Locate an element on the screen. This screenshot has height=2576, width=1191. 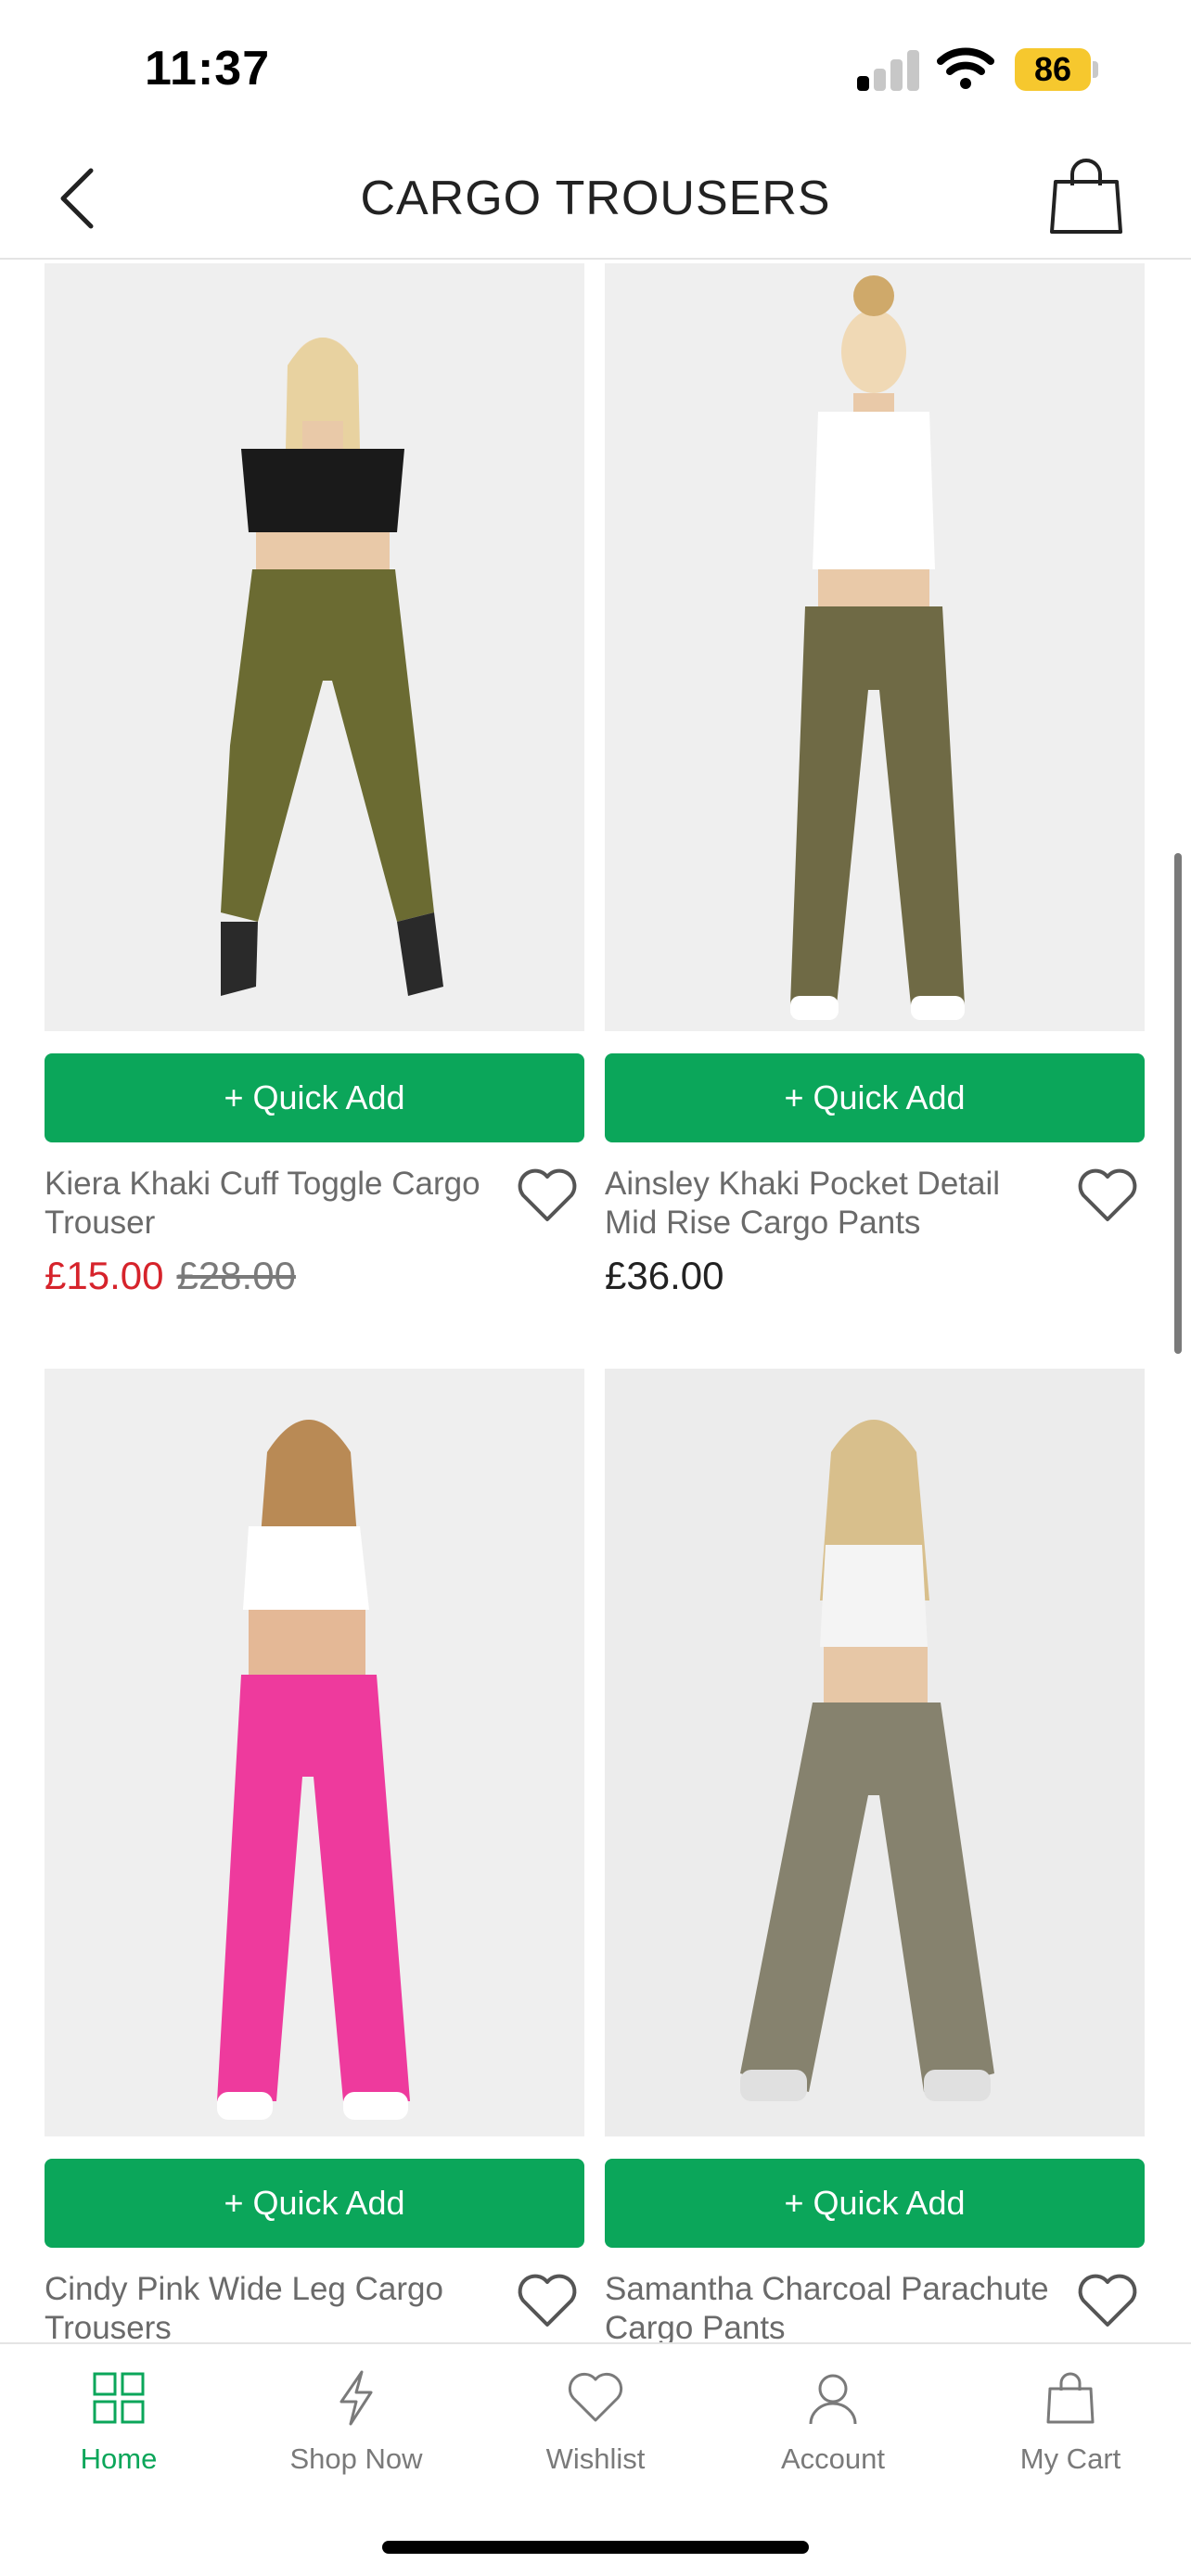
sale-price: £15.00 is located at coordinates (104, 1276).